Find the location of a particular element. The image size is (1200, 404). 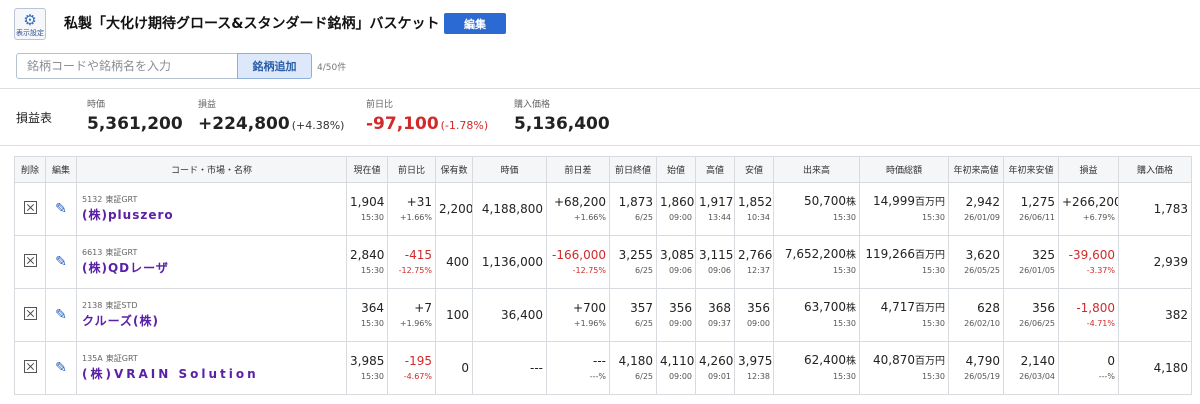

prev-close-cell: 357 6/25 is located at coordinates (633, 315).